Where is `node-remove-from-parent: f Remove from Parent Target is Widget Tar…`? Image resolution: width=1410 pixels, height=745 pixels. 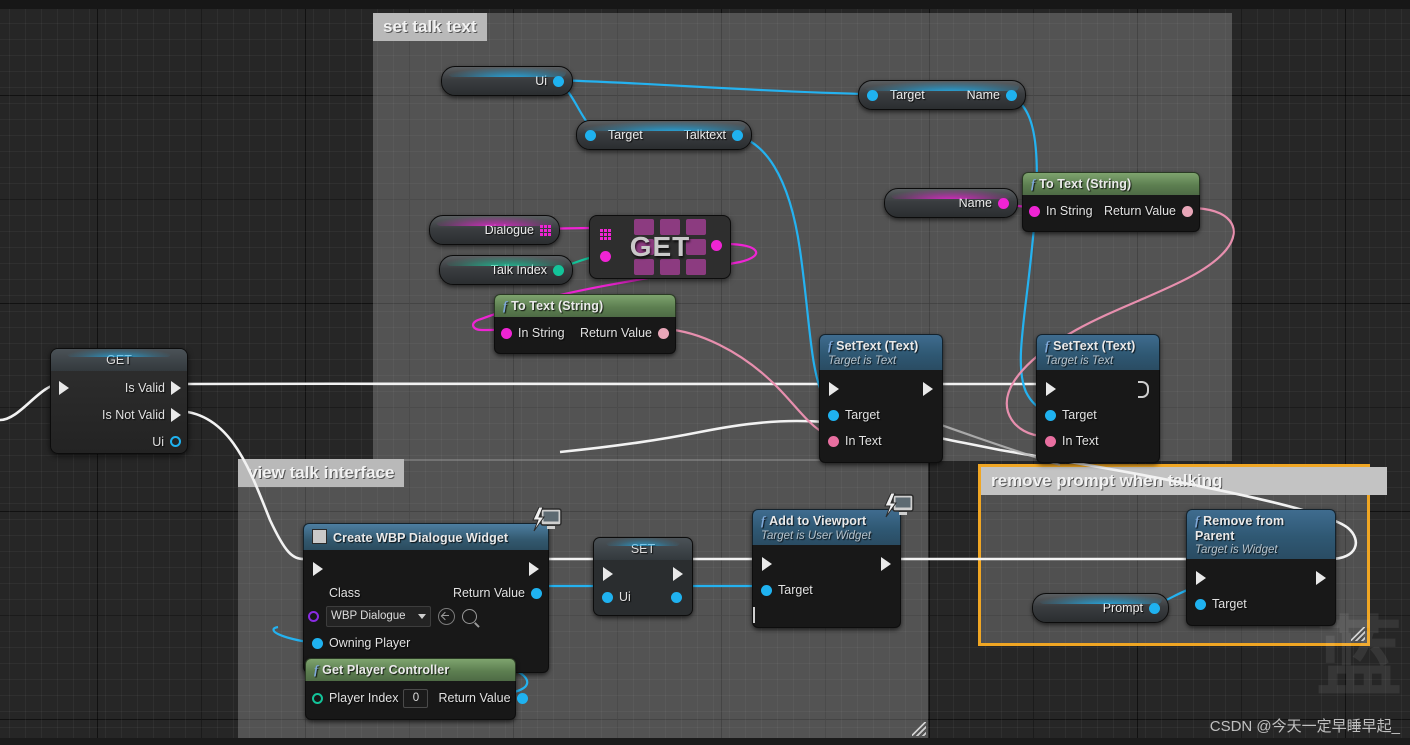
node-remove-from-parent: f Remove from Parent Target is Widget Tar… is located at coordinates (1261, 567).